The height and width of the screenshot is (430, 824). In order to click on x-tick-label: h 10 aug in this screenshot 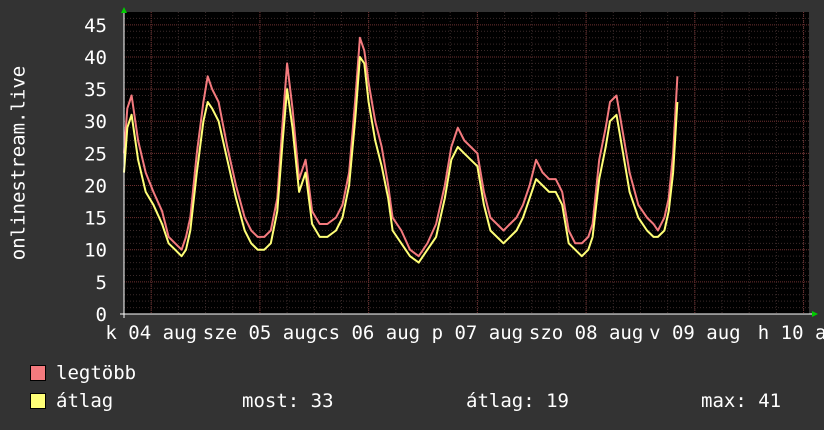, I will do `click(791, 333)`.